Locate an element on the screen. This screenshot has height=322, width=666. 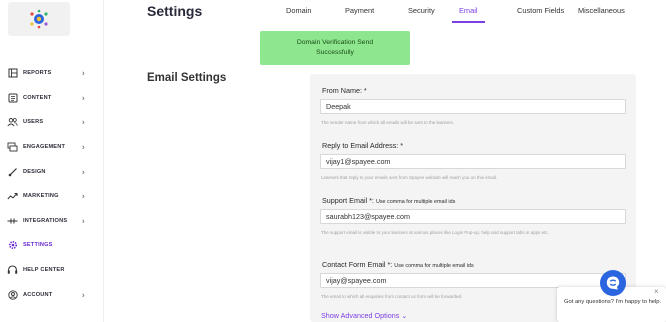
chevron-down-icon: ⌄ is located at coordinates (404, 315).